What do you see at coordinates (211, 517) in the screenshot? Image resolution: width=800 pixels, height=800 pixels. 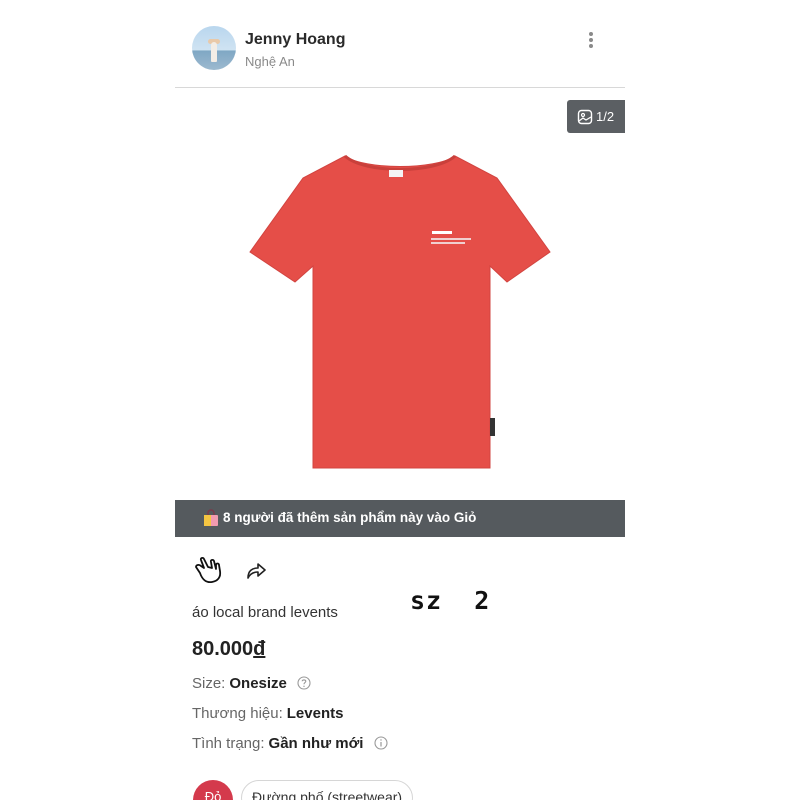 I see `shopping-bag-icon` at bounding box center [211, 517].